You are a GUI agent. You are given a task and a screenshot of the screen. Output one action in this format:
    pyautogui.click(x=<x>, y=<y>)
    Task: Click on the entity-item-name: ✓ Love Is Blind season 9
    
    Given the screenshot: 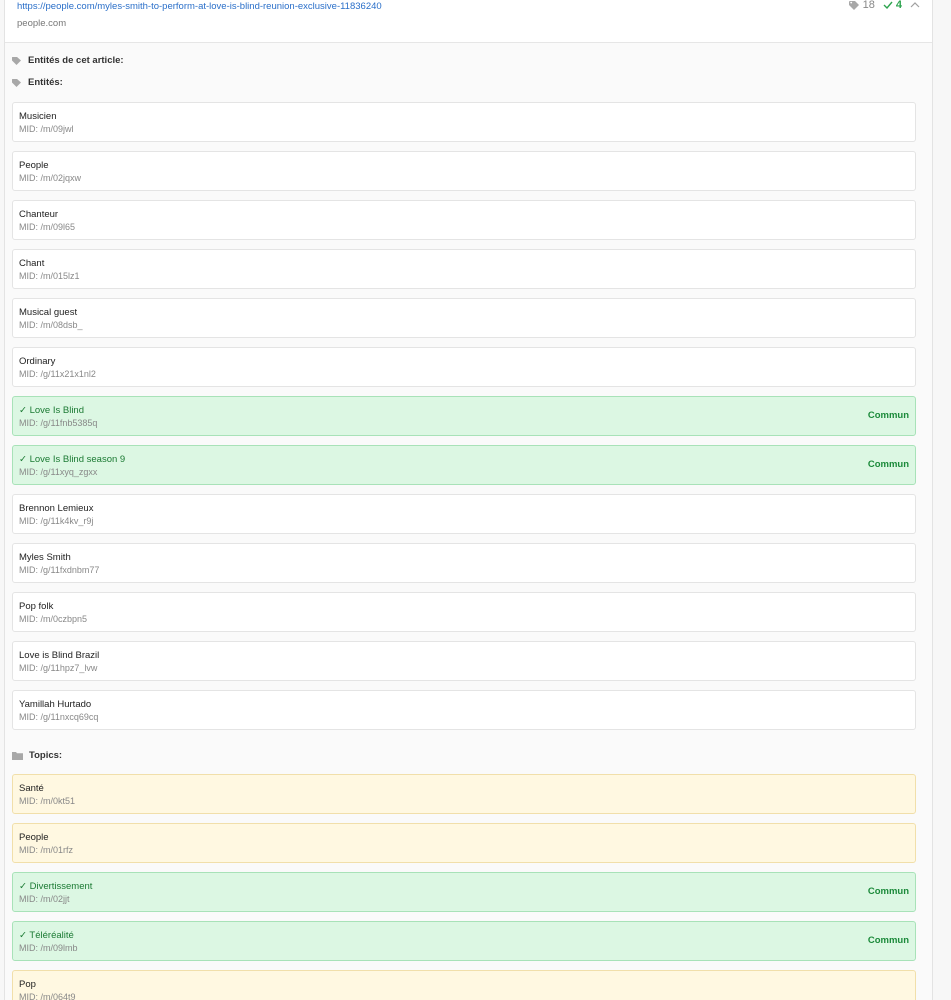 What is the action you would take?
    pyautogui.click(x=72, y=459)
    